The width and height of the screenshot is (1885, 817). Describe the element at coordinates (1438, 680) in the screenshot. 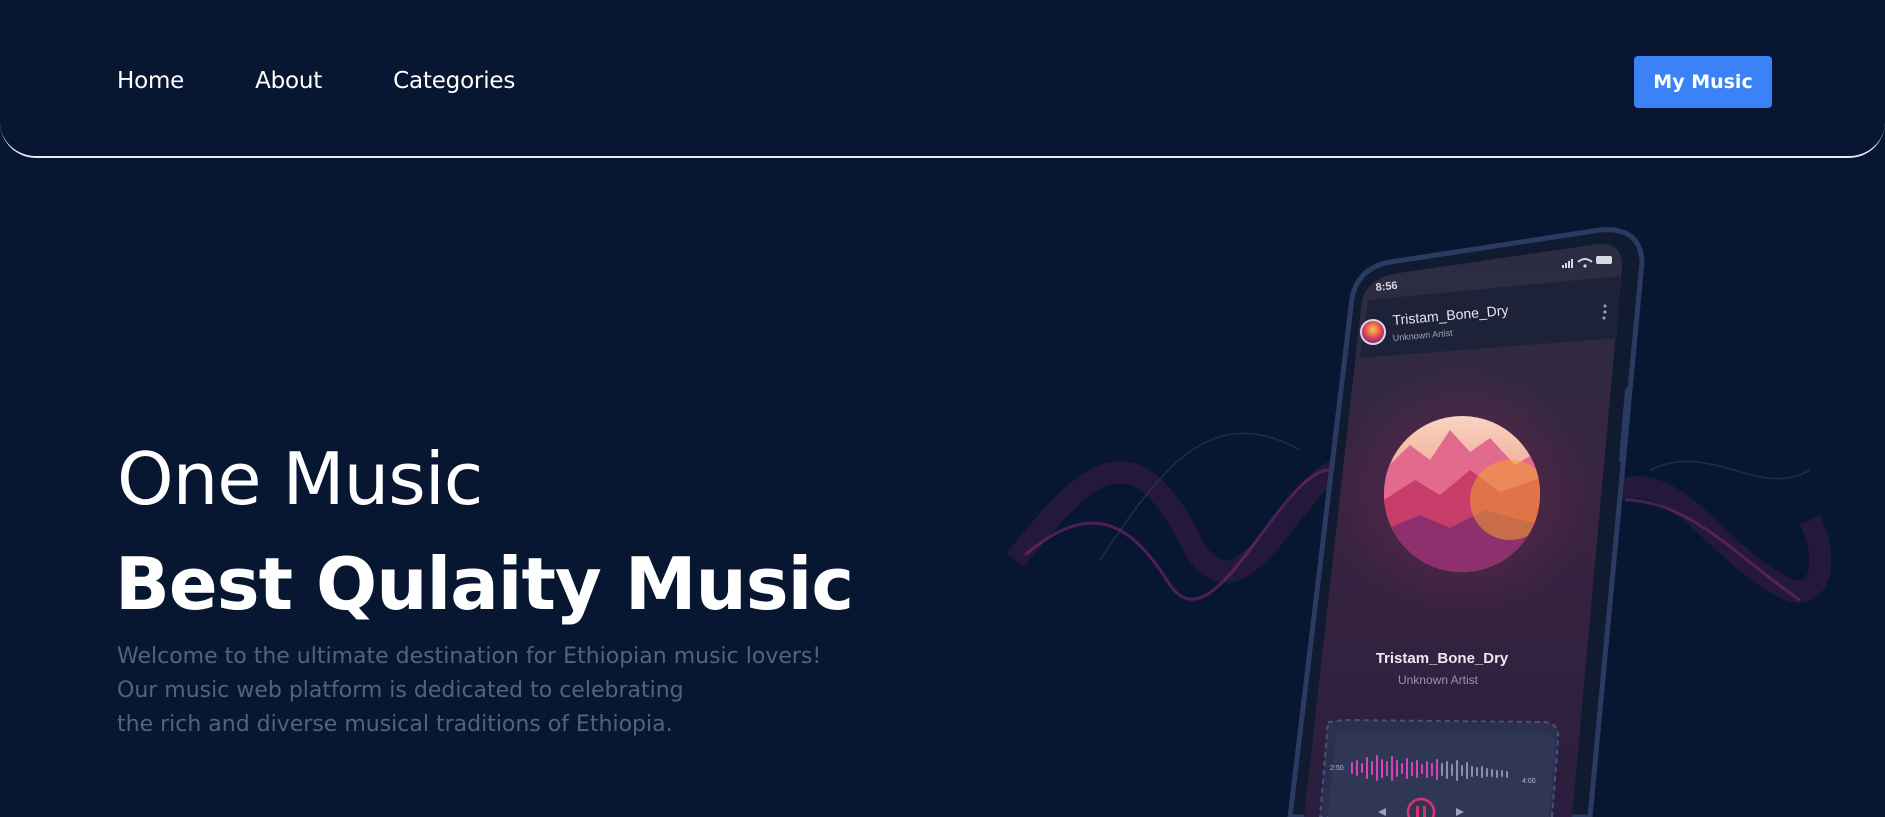

I see `player-track-artist: Unknown Artist` at that location.